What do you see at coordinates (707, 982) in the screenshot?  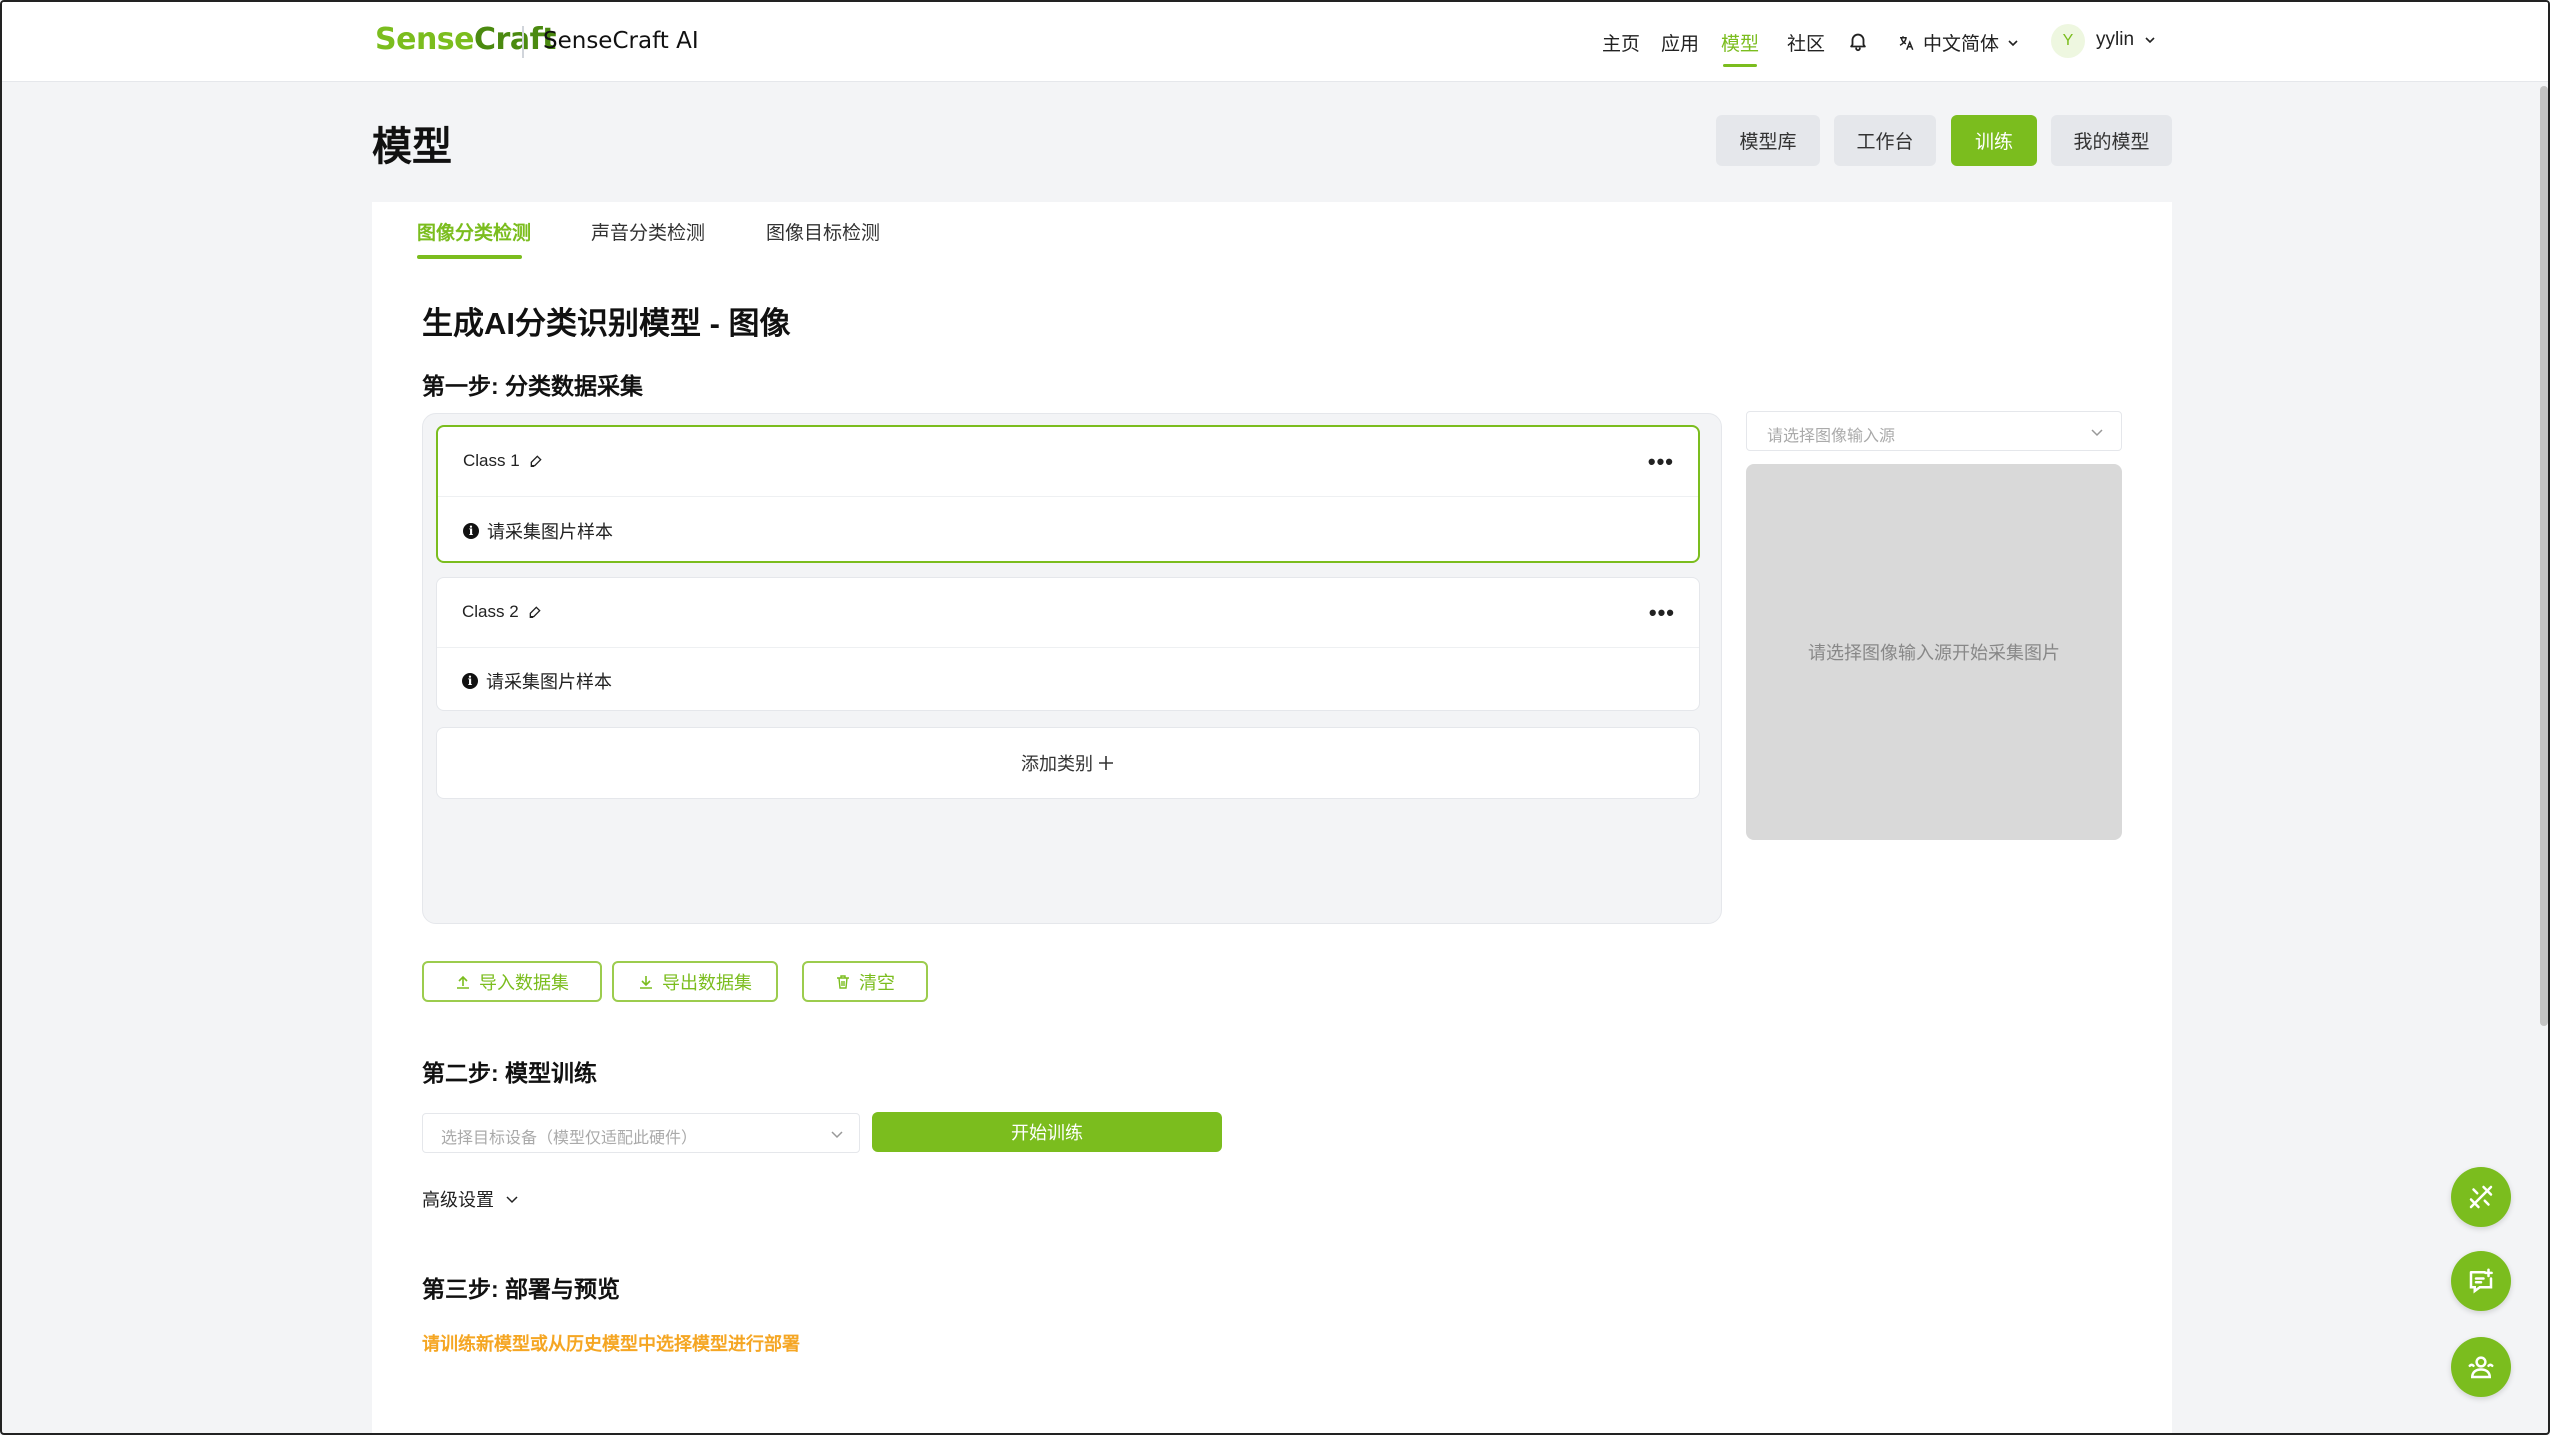 I see `export-dataset-label: 导出数据集` at bounding box center [707, 982].